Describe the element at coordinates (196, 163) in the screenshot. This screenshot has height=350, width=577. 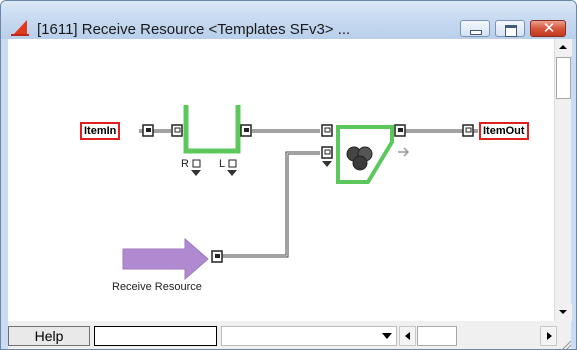
I see `queue-r-connector` at that location.